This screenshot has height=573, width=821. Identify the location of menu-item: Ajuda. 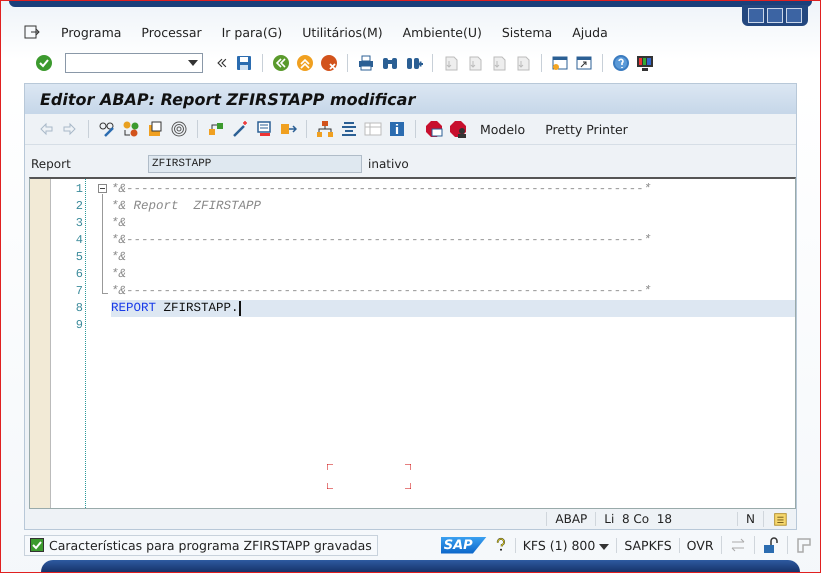
(590, 32).